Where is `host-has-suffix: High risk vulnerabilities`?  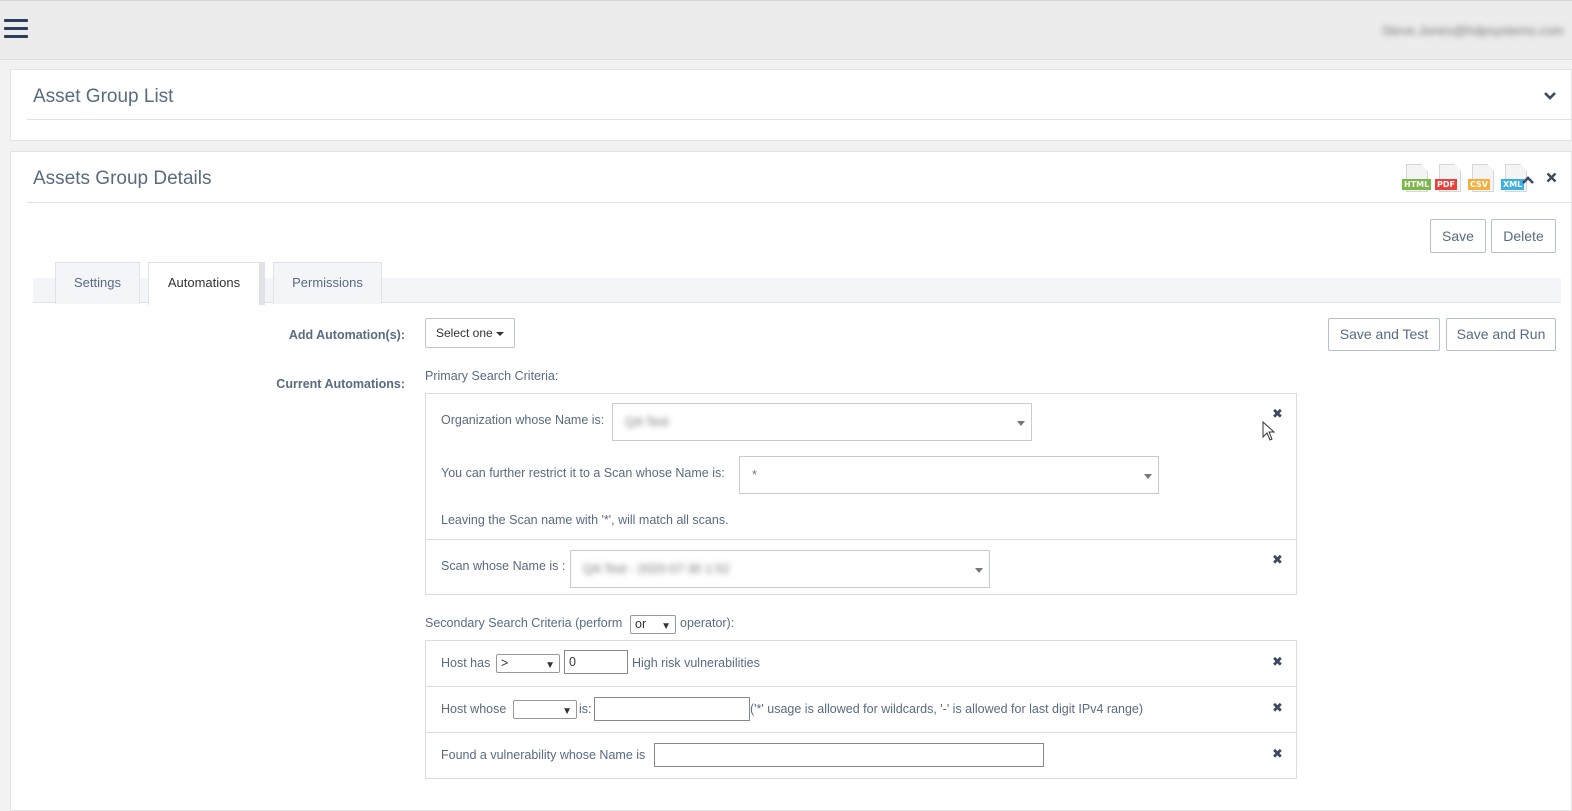
host-has-suffix: High risk vulnerabilities is located at coordinates (696, 663).